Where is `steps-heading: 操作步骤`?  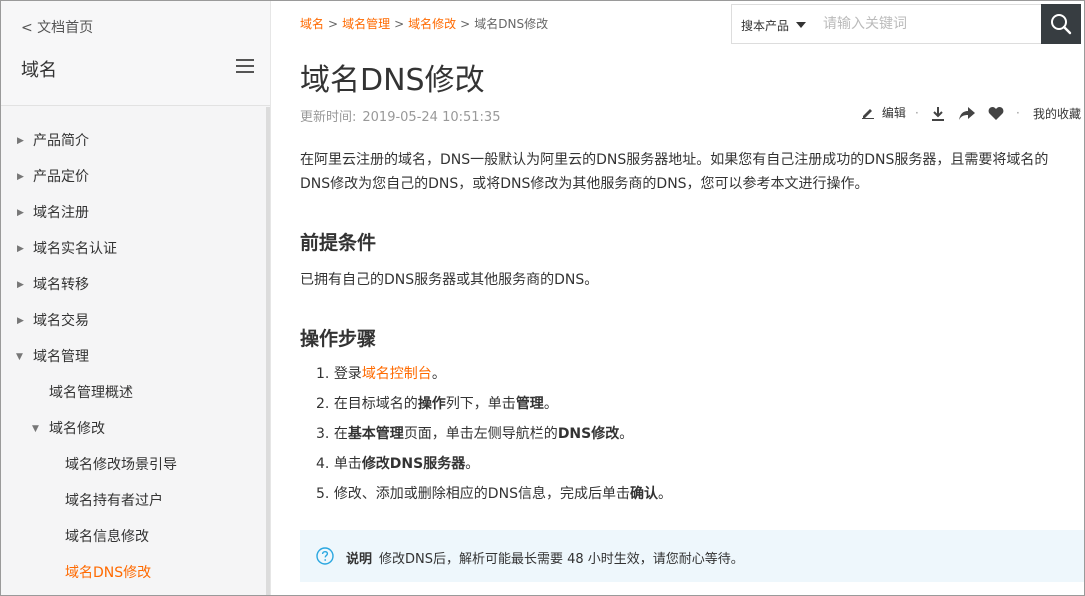 steps-heading: 操作步骤 is located at coordinates (338, 339).